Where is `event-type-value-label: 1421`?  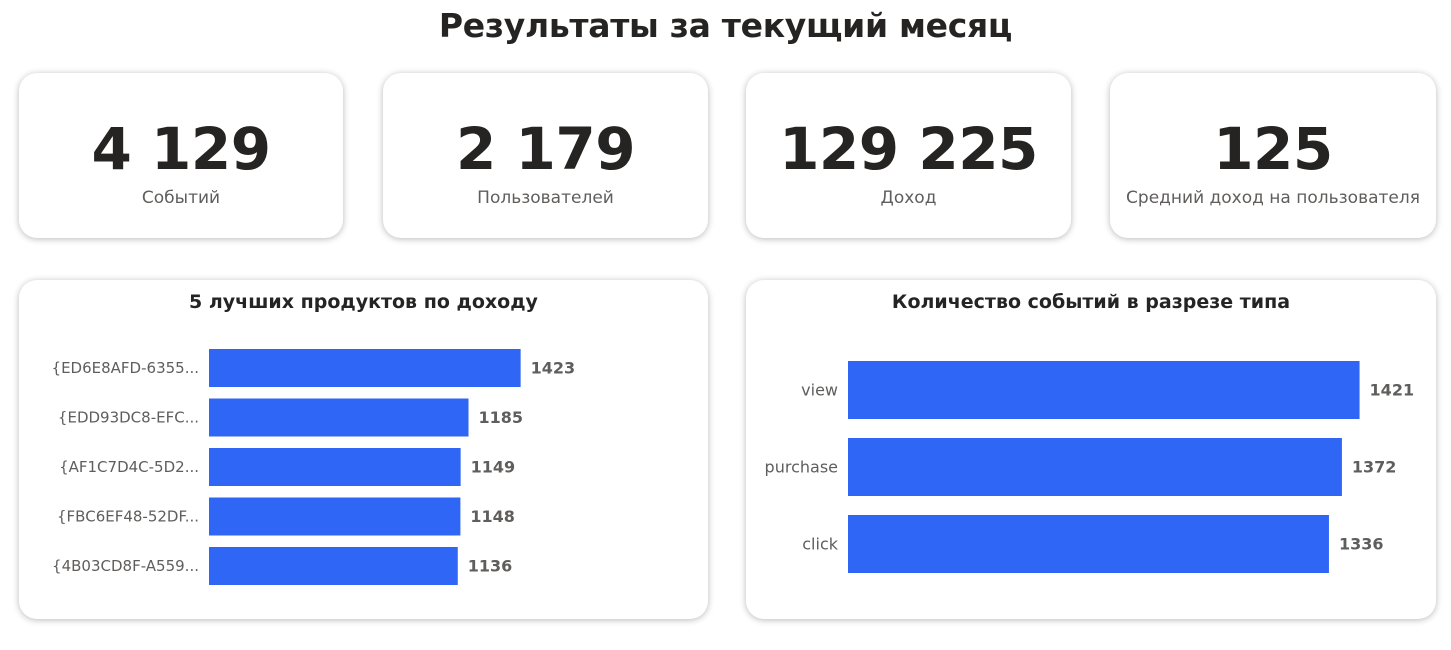 event-type-value-label: 1421 is located at coordinates (1392, 390).